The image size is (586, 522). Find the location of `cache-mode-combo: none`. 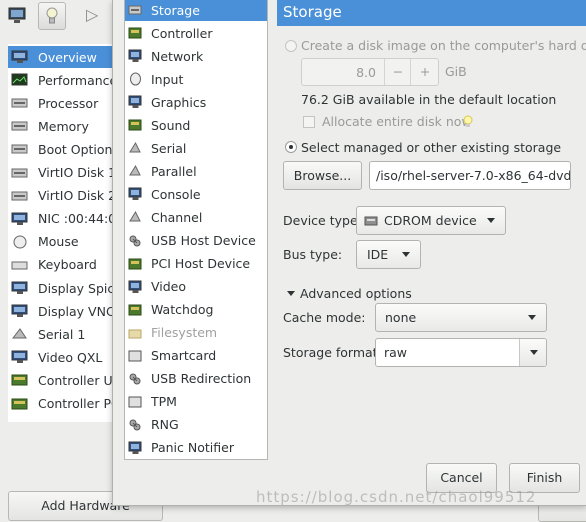

cache-mode-combo: none is located at coordinates (461, 317).